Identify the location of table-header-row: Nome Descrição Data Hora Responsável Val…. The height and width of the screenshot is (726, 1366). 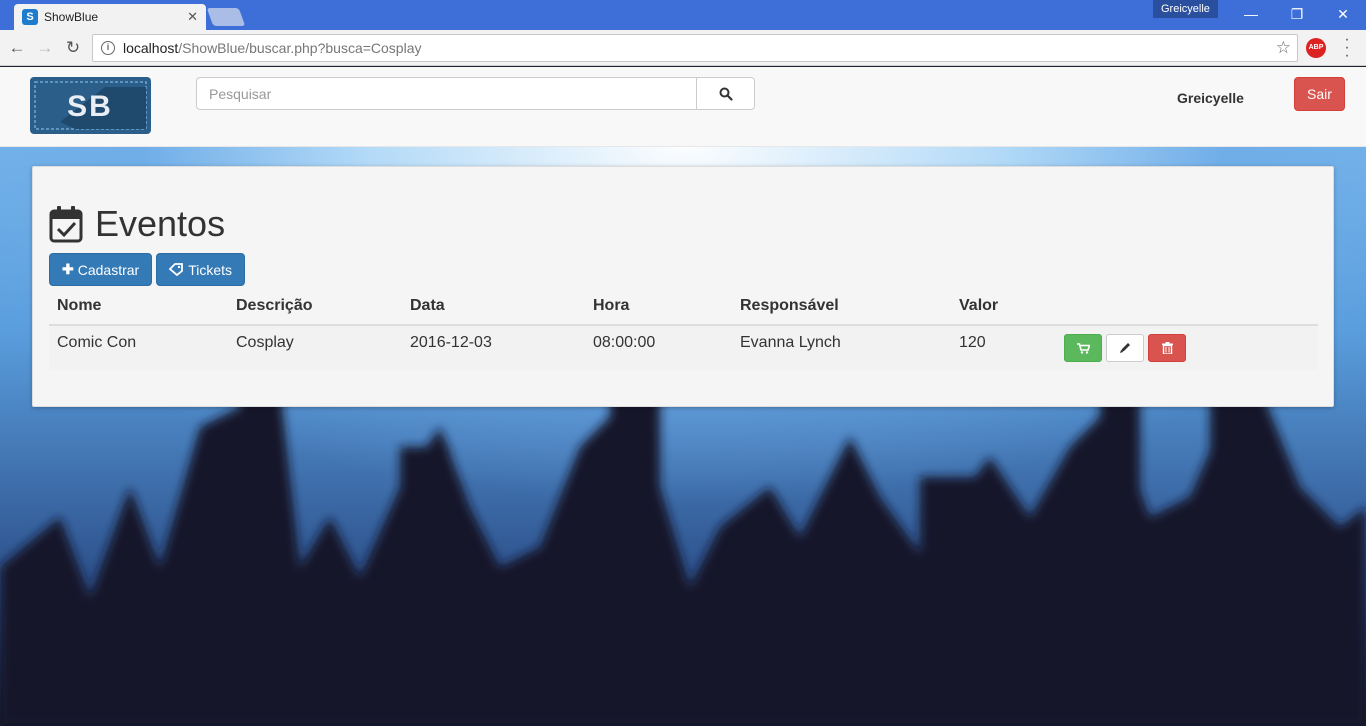
(683, 306).